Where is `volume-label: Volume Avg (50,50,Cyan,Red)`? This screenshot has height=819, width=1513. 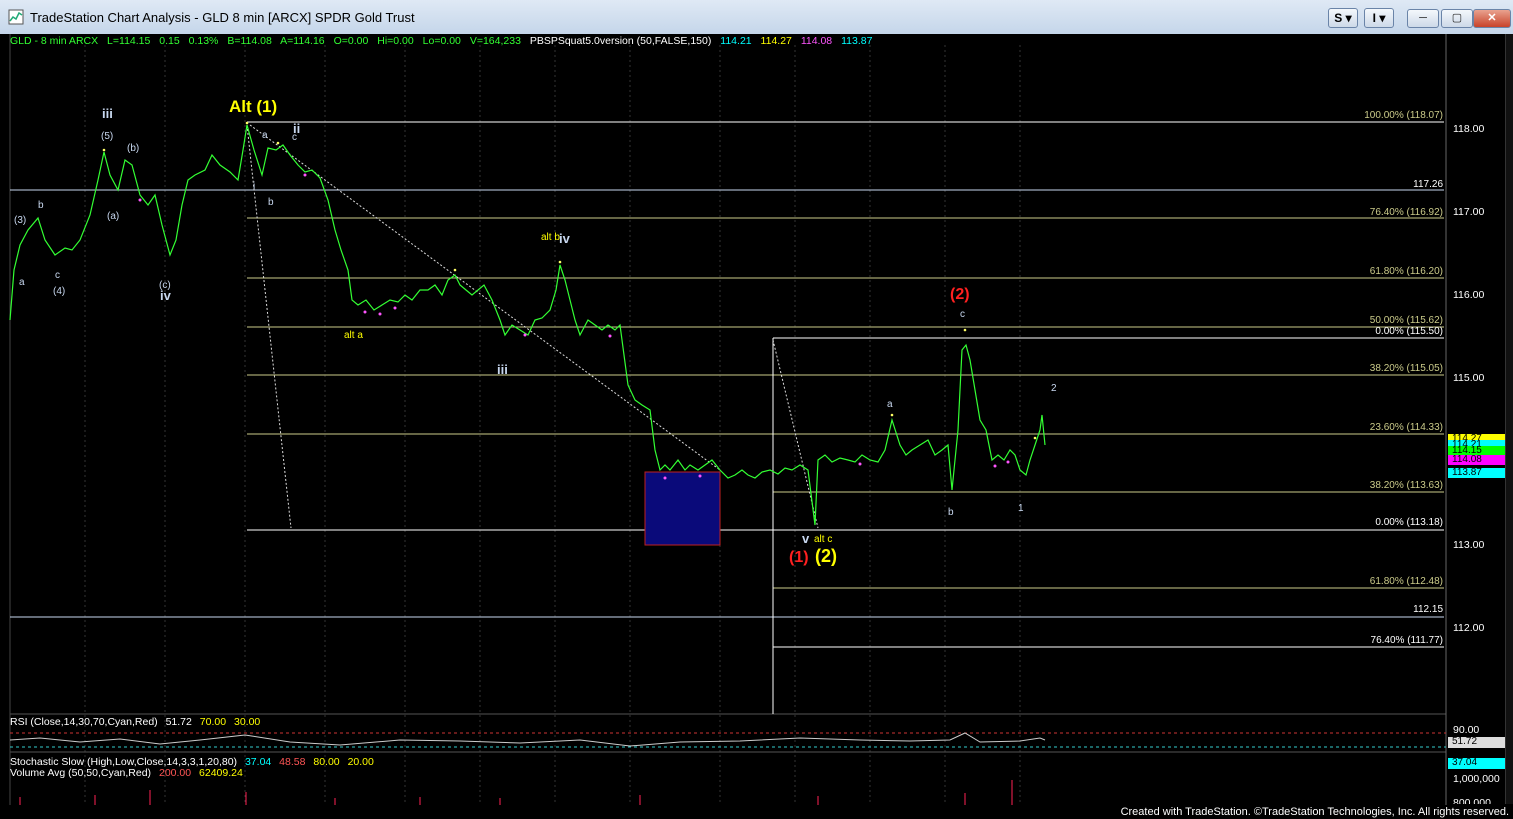 volume-label: Volume Avg (50,50,Cyan,Red) is located at coordinates (81, 773).